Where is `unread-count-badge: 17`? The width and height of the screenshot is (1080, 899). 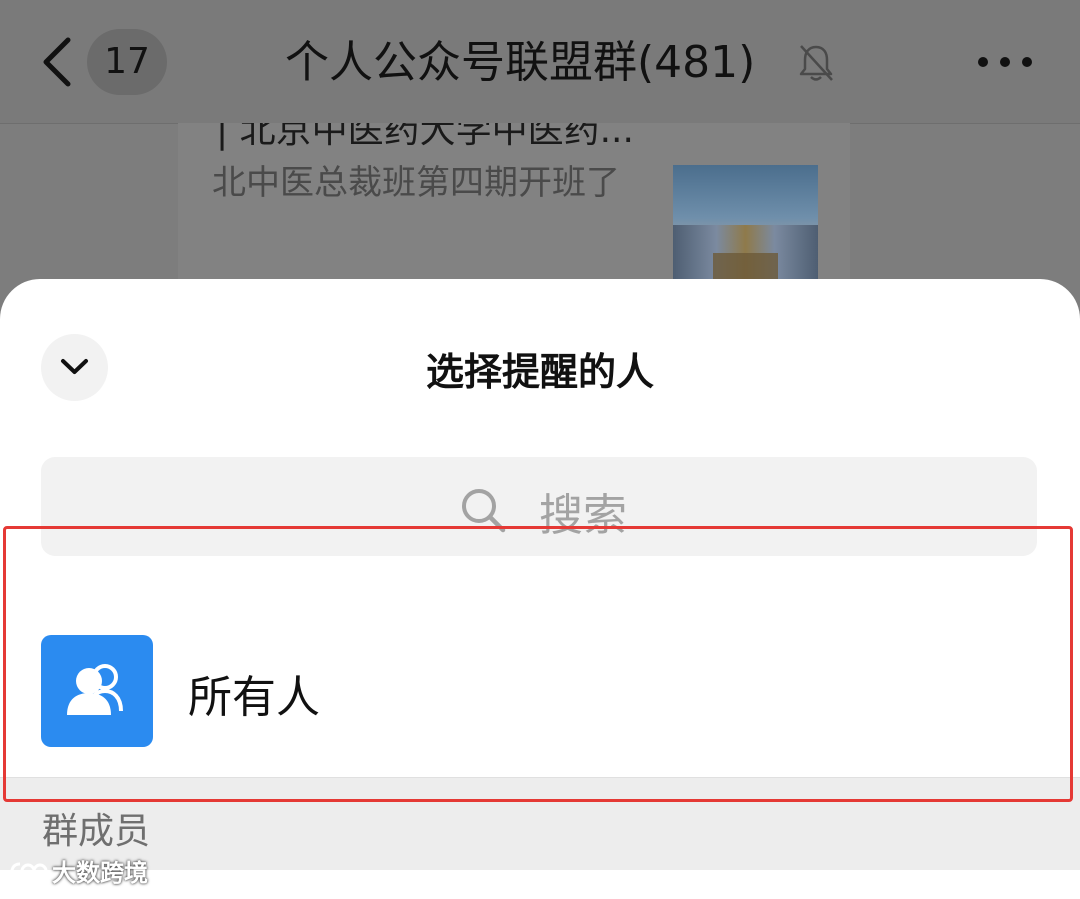 unread-count-badge: 17 is located at coordinates (127, 62).